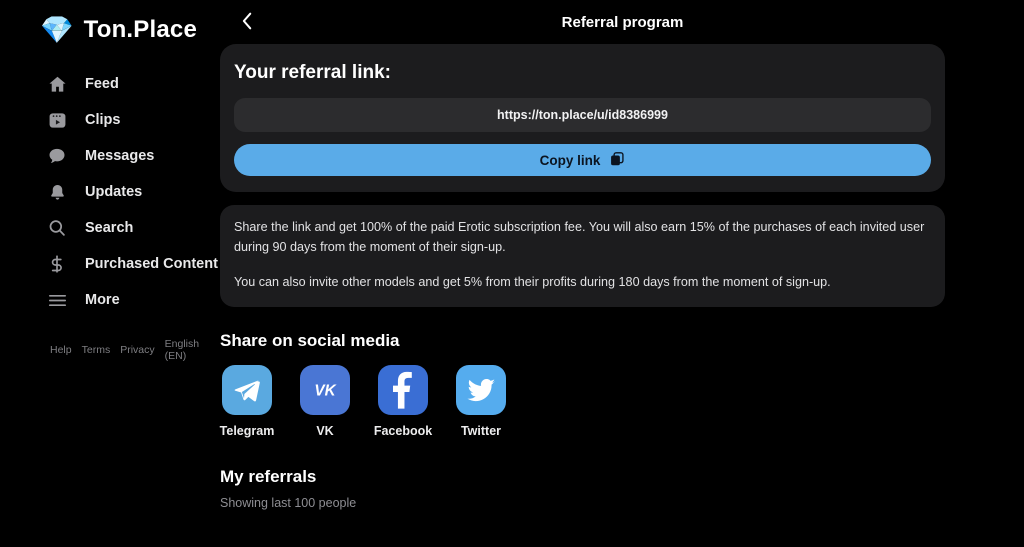 The height and width of the screenshot is (547, 1024). What do you see at coordinates (192, 350) in the screenshot?
I see `footer-link-language: English (EN)` at bounding box center [192, 350].